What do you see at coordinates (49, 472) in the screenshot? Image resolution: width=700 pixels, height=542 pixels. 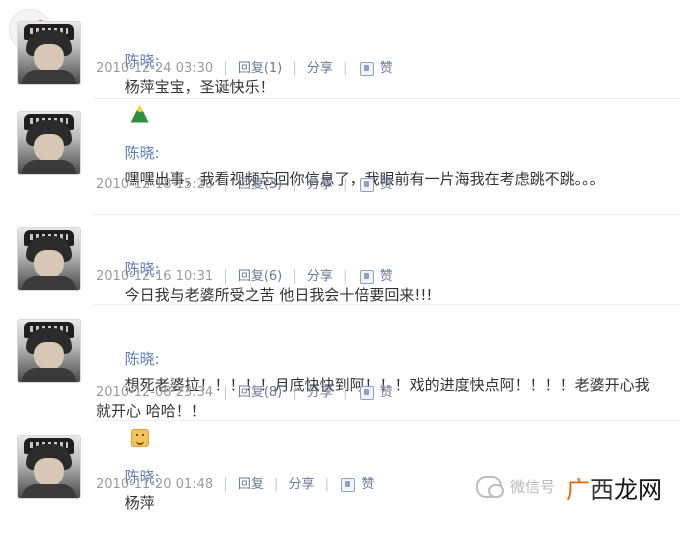 I see `avatar-face` at bounding box center [49, 472].